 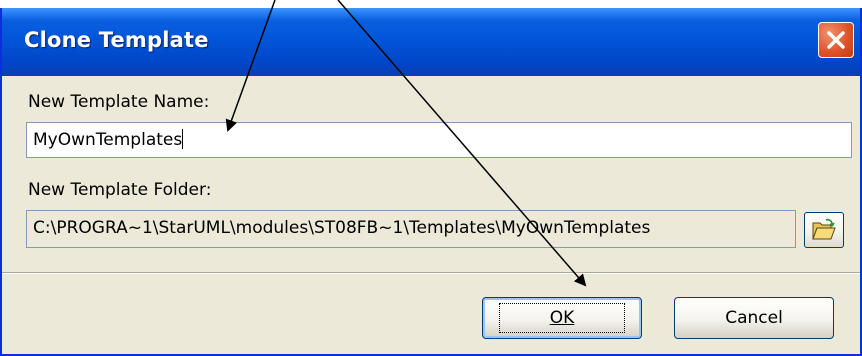 I want to click on ok-button-label: OK, so click(x=562, y=318).